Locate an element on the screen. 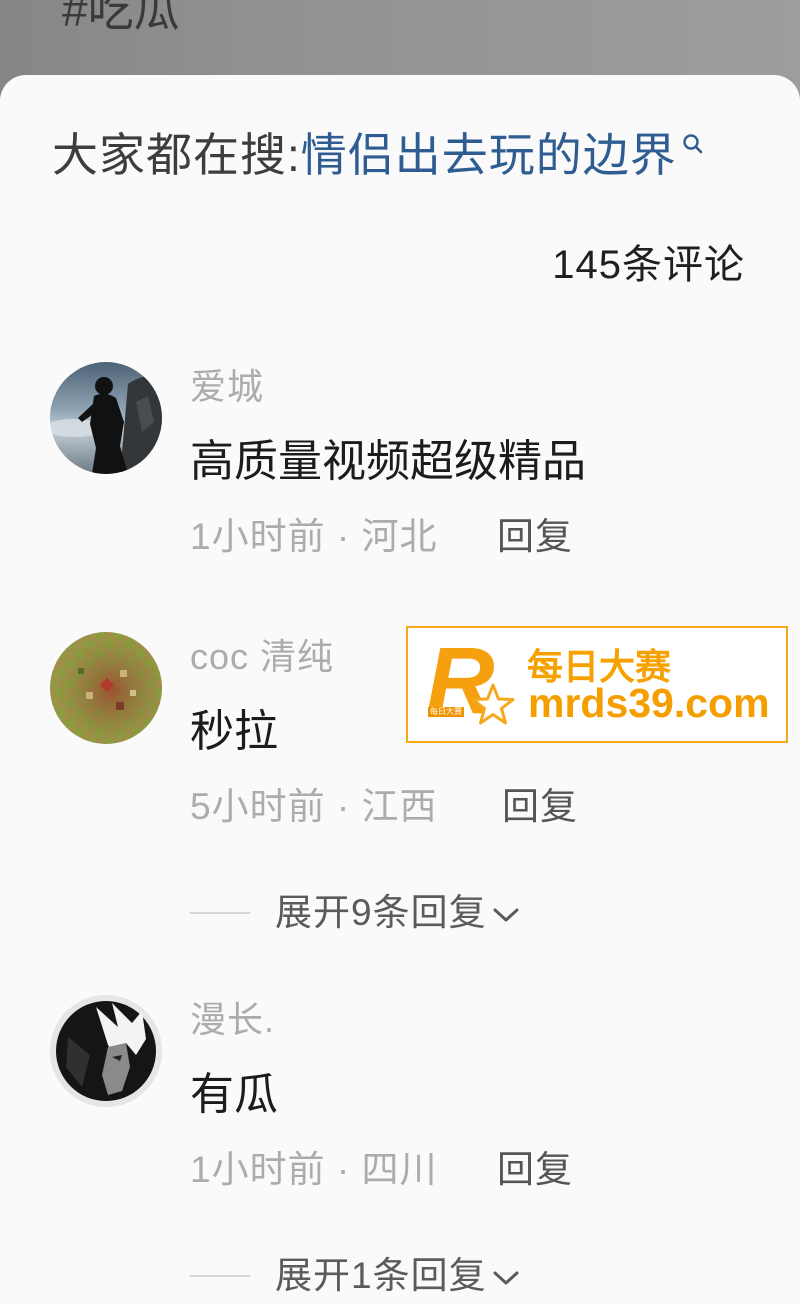 Image resolution: width=800 pixels, height=1304 pixels. comment-time-location: 1小时前 · 四川 is located at coordinates (314, 1169).